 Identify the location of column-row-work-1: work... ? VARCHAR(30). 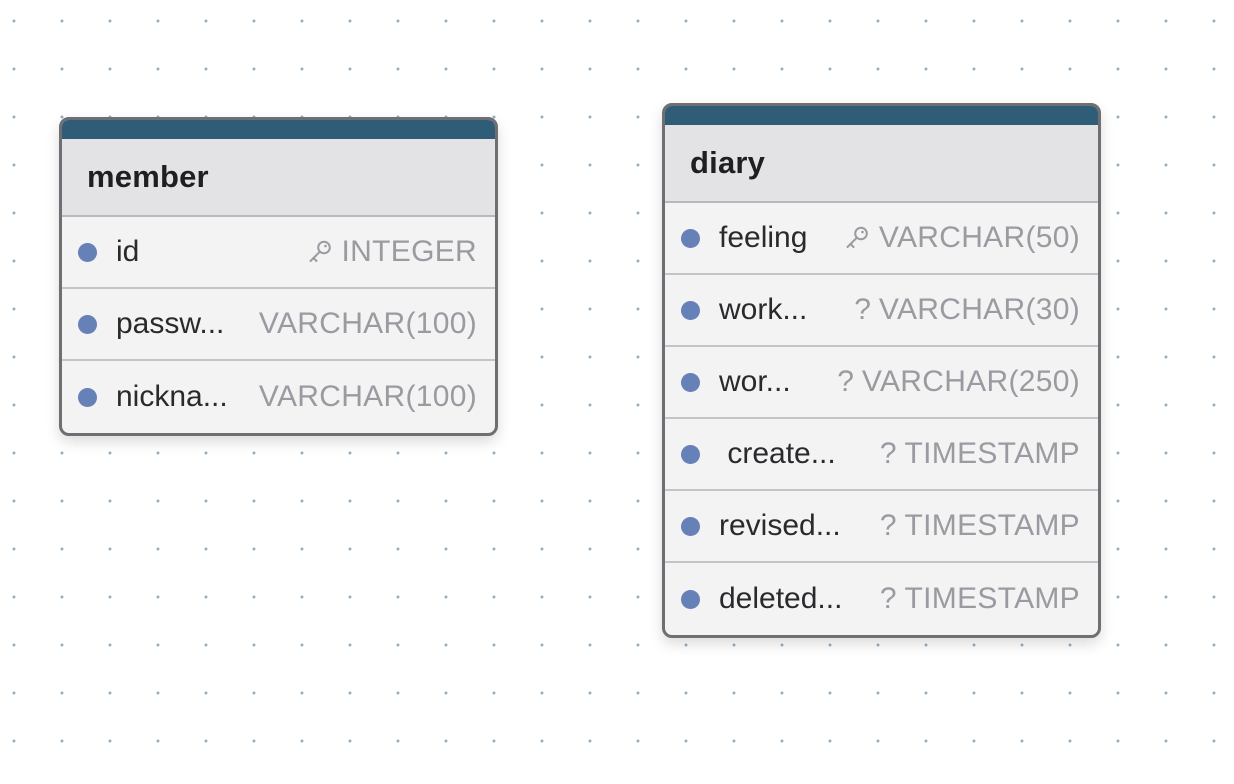
(881, 311).